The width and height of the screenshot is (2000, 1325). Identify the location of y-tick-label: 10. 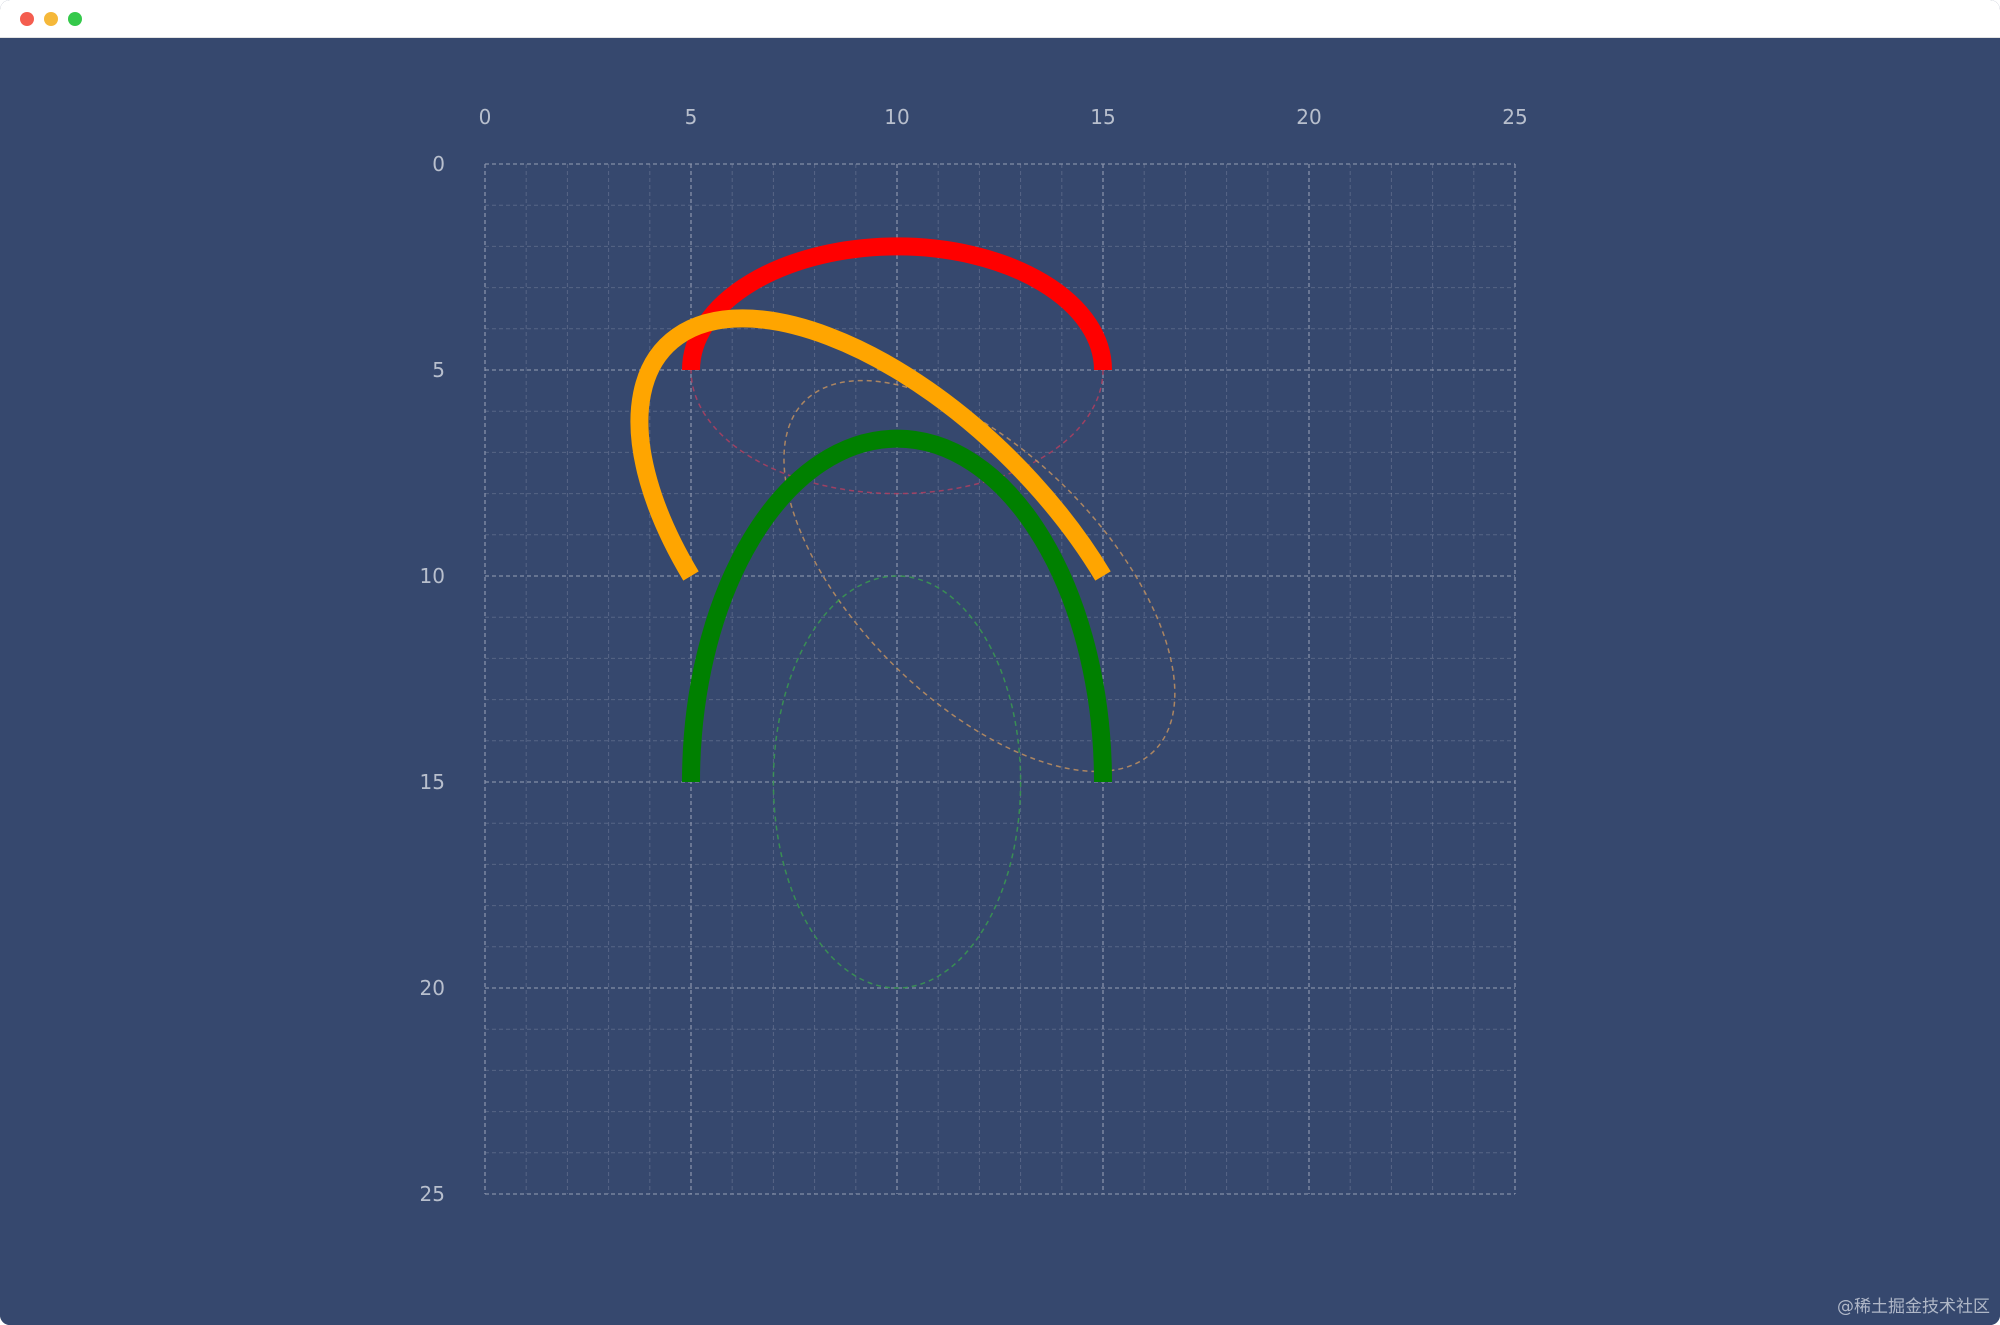
(432, 576).